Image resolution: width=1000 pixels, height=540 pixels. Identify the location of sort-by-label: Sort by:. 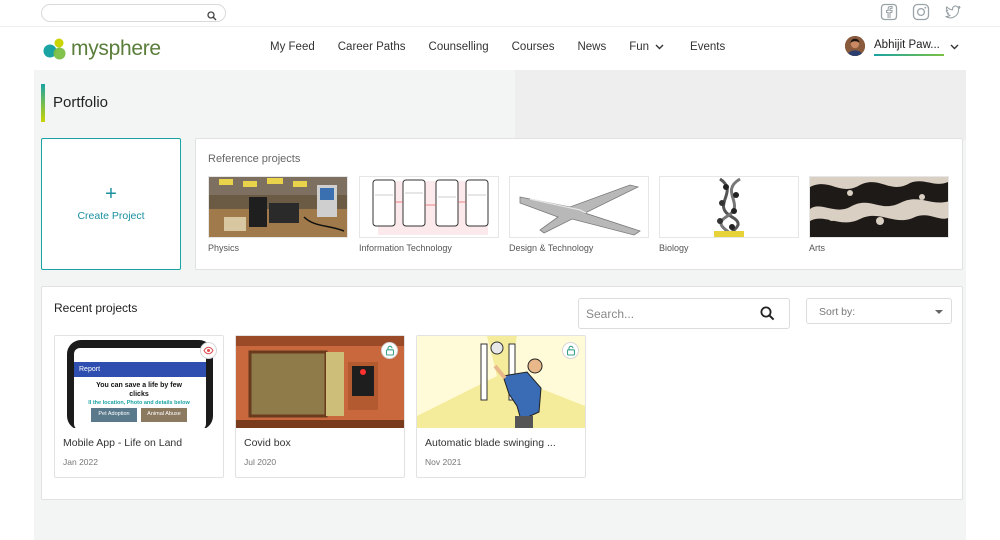
(837, 312).